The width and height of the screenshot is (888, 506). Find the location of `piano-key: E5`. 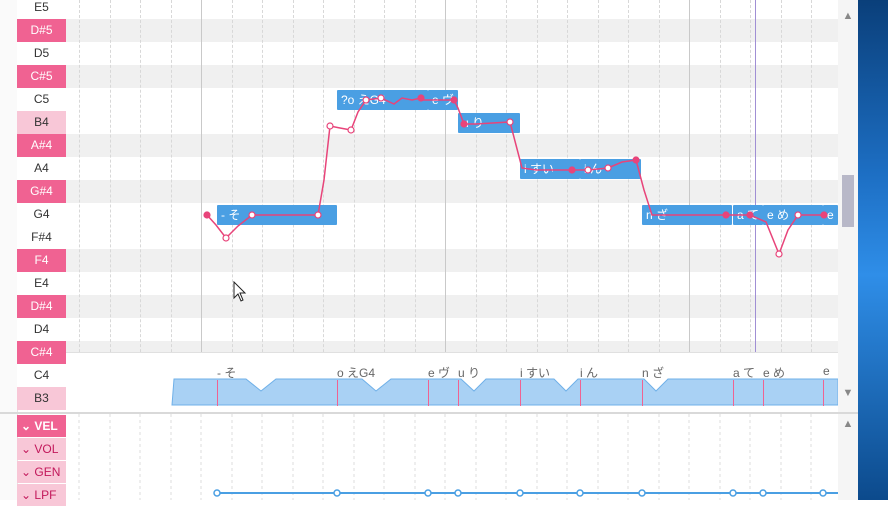

piano-key: E5 is located at coordinates (41, 9).